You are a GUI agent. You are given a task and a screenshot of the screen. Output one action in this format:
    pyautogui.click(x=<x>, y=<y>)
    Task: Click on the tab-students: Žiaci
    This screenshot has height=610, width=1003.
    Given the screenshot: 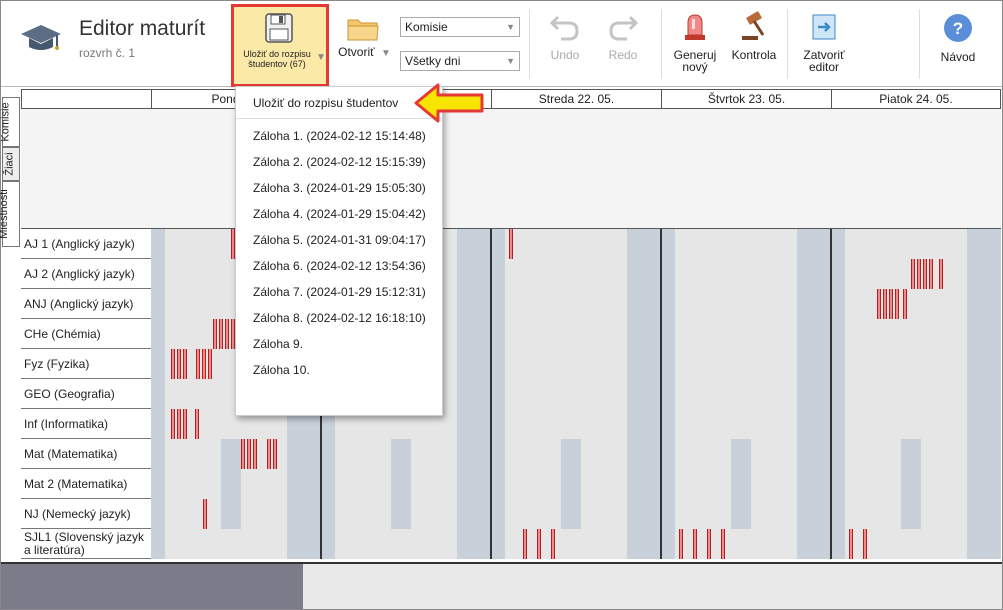 What is the action you would take?
    pyautogui.click(x=11, y=164)
    